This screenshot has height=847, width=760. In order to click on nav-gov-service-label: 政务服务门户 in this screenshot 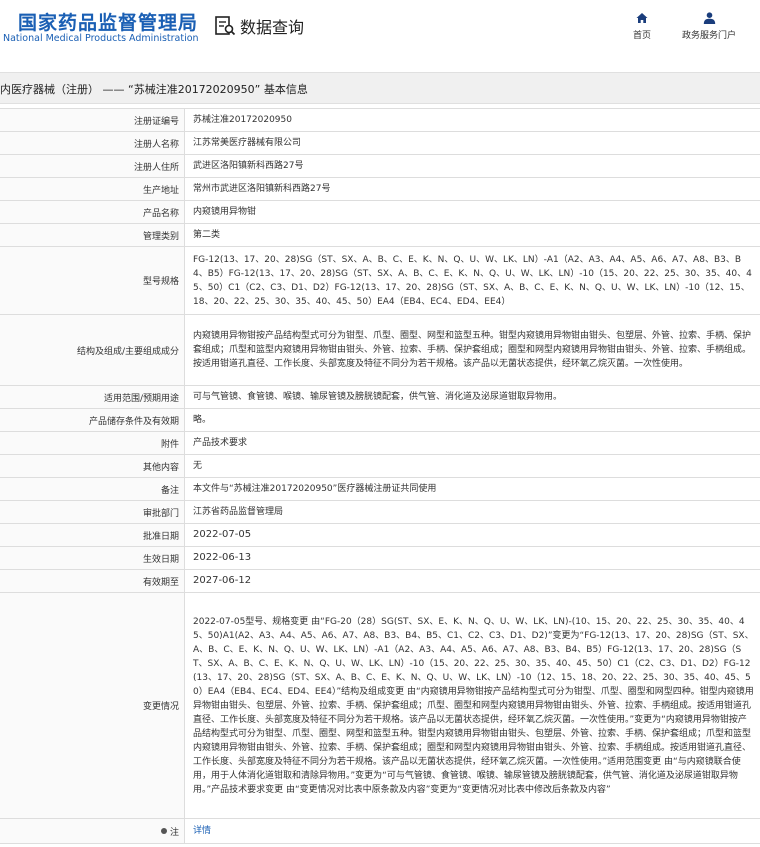, I will do `click(708, 36)`.